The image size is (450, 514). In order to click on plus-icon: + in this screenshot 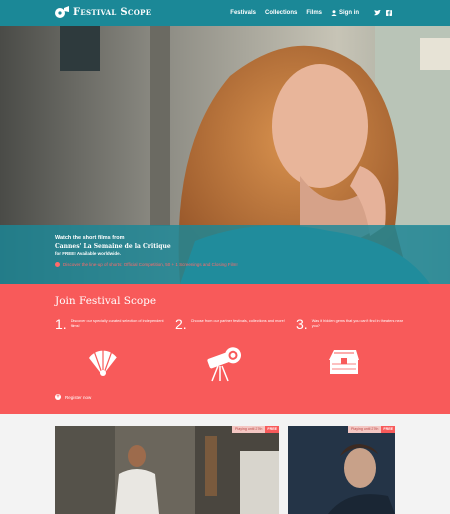, I will do `click(58, 397)`.